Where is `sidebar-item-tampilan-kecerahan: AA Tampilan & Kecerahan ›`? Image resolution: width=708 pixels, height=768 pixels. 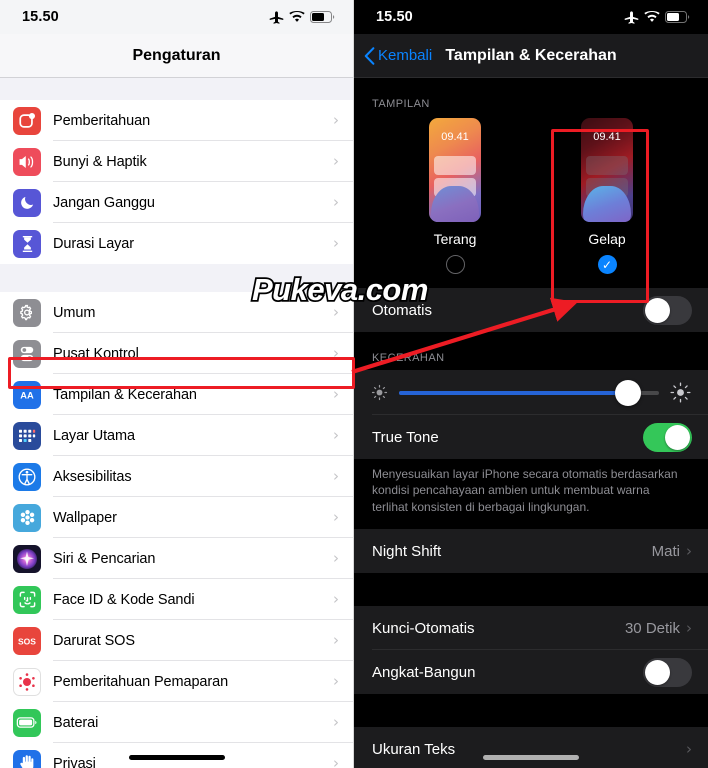 sidebar-item-tampilan-kecerahan: AA Tampilan & Kecerahan › is located at coordinates (176, 394).